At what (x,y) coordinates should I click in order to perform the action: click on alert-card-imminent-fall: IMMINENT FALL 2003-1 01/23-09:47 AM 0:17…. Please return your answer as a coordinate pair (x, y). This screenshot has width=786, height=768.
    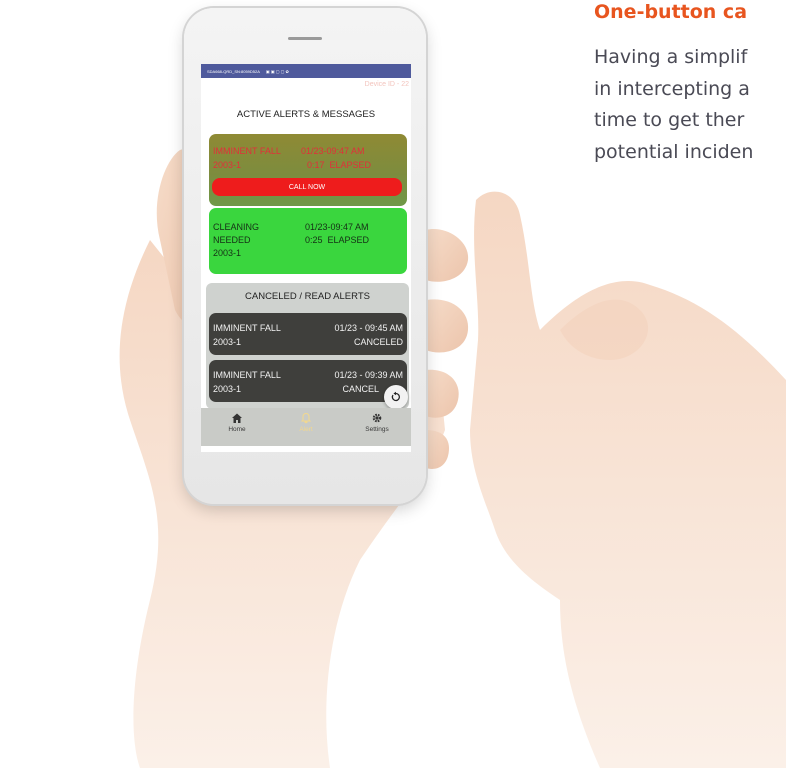
    Looking at the image, I should click on (308, 170).